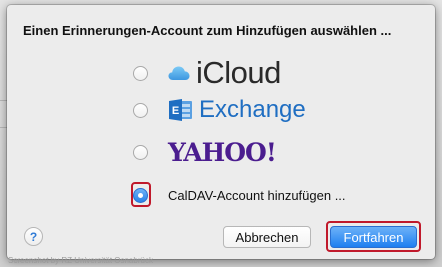  I want to click on icloud-logo: iCloud, so click(224, 73).